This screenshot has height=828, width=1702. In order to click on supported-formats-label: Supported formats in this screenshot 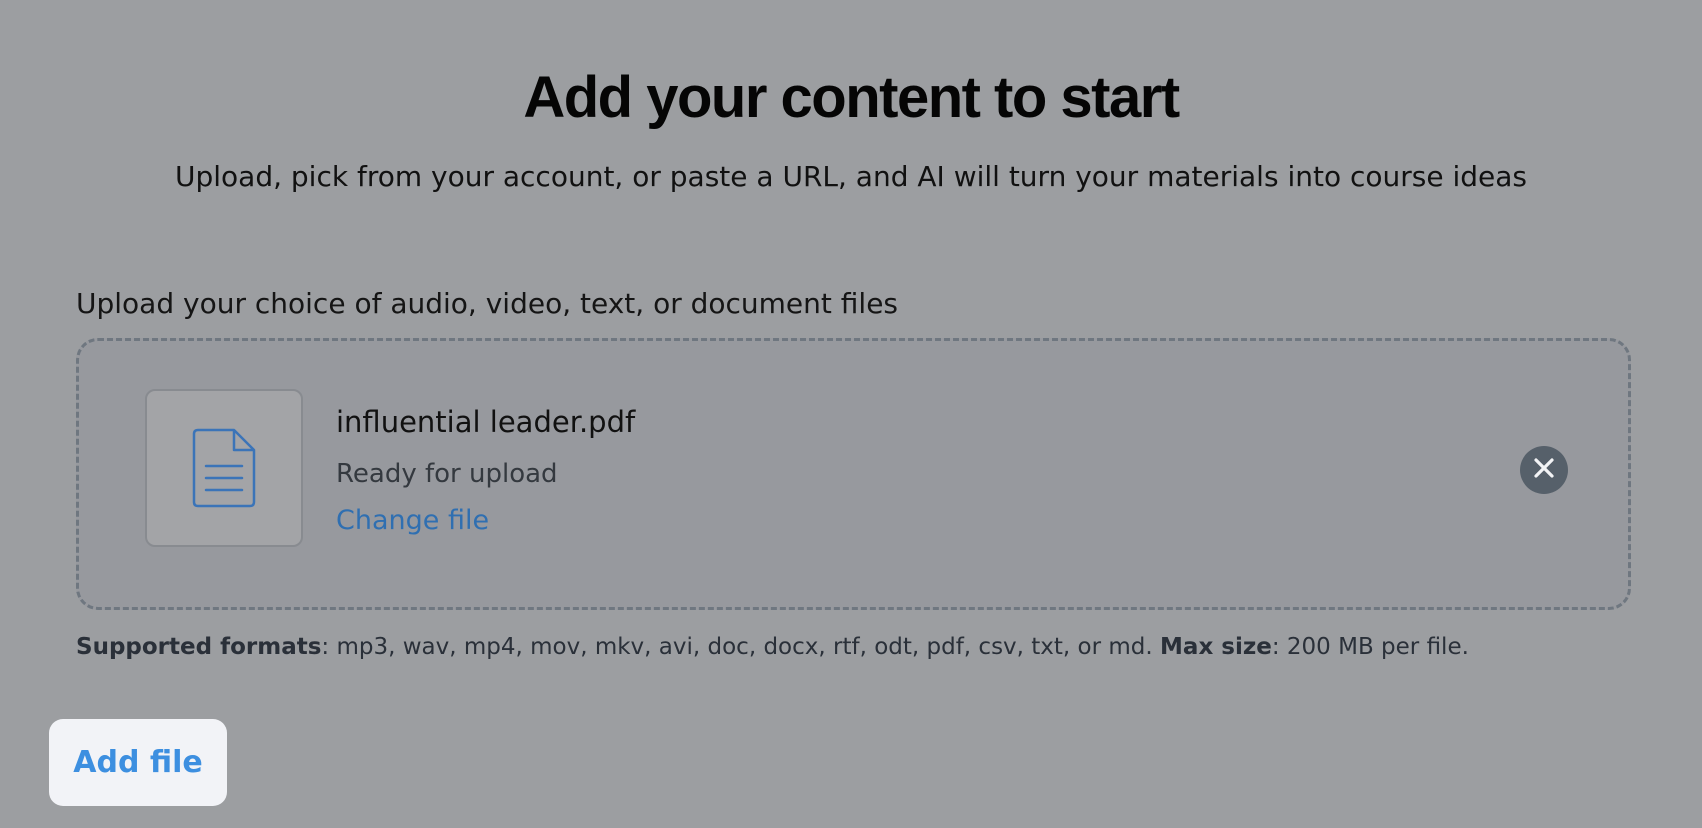, I will do `click(199, 647)`.